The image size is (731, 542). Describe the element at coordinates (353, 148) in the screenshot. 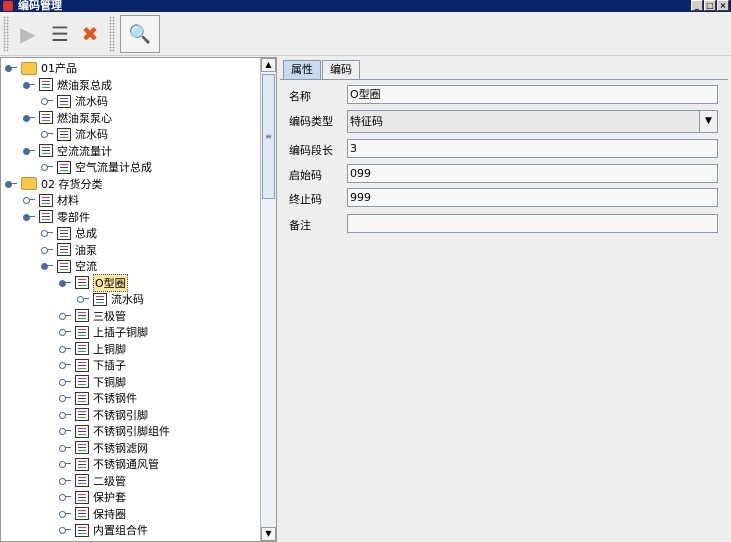

I see `field-value: 3` at that location.